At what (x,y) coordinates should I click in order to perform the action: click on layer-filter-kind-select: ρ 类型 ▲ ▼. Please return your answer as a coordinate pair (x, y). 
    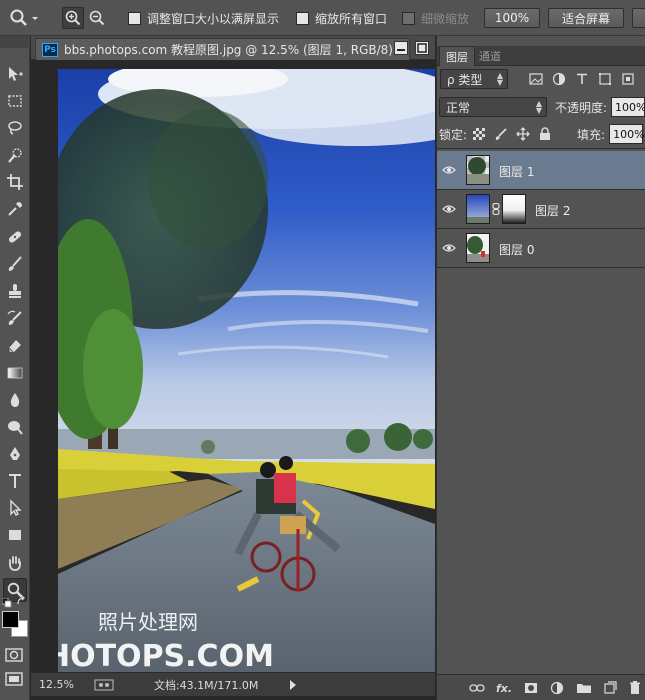
    Looking at the image, I should click on (474, 79).